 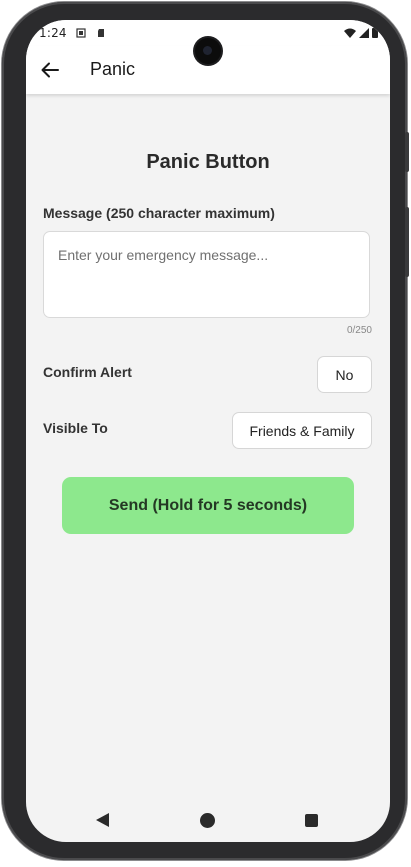 I want to click on home-circle-icon, so click(x=207, y=820).